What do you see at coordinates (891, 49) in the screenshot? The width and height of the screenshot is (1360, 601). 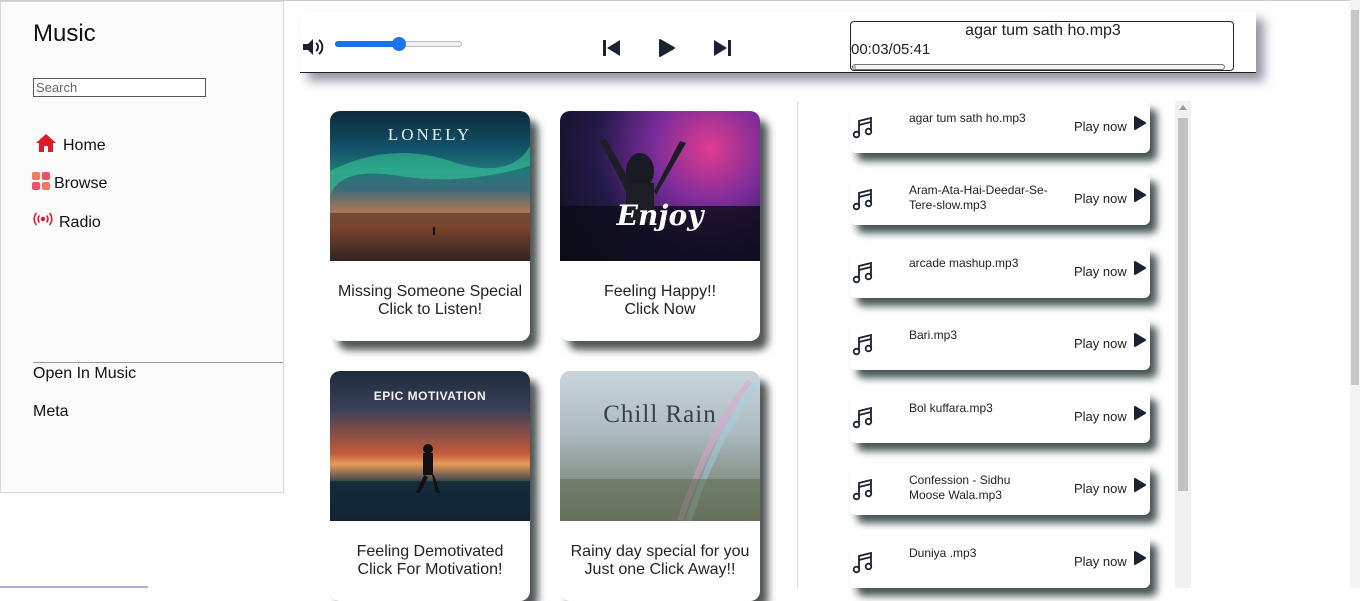 I see `playback-time: 00:03/05:41` at bounding box center [891, 49].